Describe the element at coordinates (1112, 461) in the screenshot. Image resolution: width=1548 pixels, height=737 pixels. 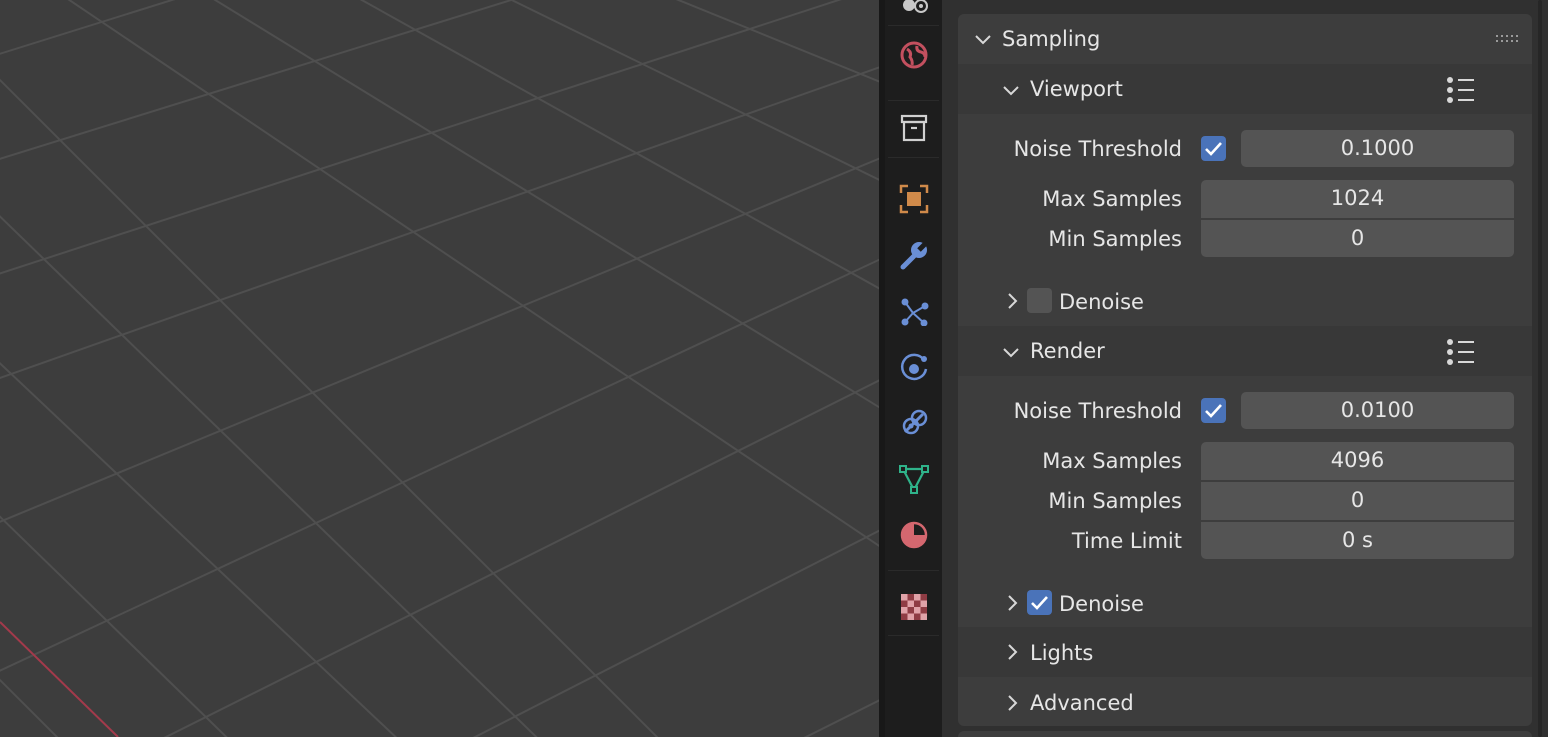
I see `render-max-samples-label: Max Samples` at that location.